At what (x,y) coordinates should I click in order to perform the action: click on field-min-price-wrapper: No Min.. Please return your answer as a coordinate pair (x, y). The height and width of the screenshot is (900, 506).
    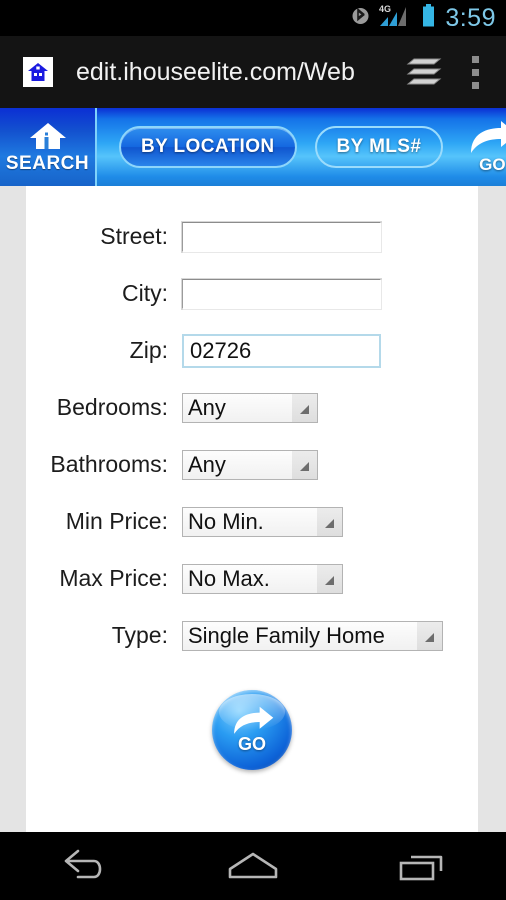
    Looking at the image, I should click on (262, 521).